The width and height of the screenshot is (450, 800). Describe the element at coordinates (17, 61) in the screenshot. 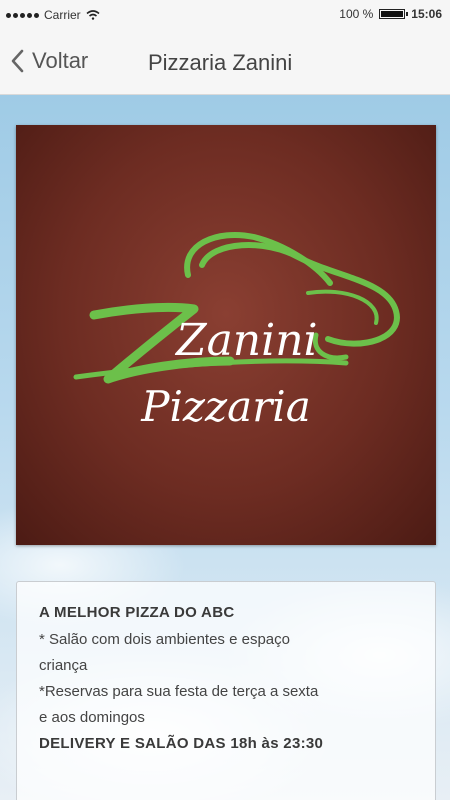

I see `chevron-left-icon` at that location.